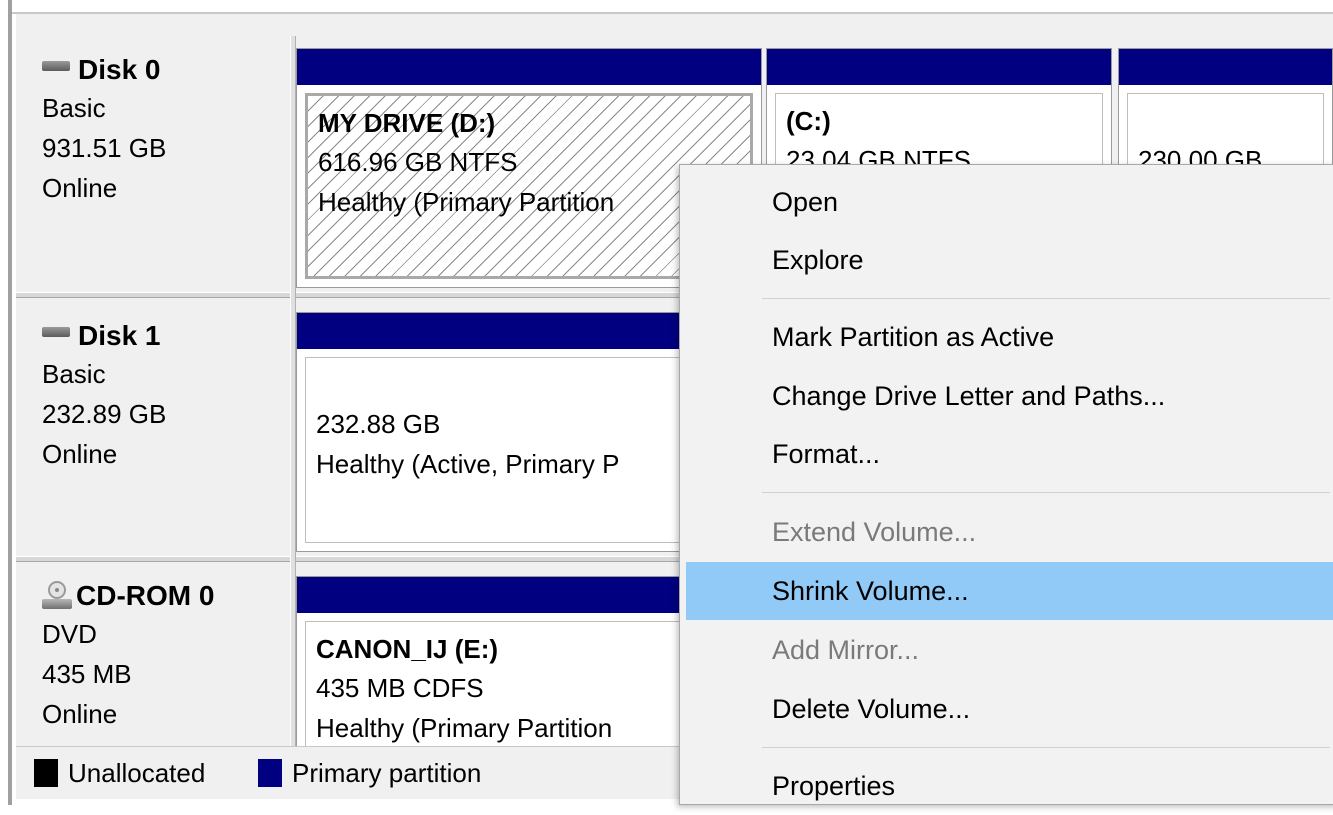  What do you see at coordinates (80, 714) in the screenshot?
I see `cdrom-0-status: Online` at bounding box center [80, 714].